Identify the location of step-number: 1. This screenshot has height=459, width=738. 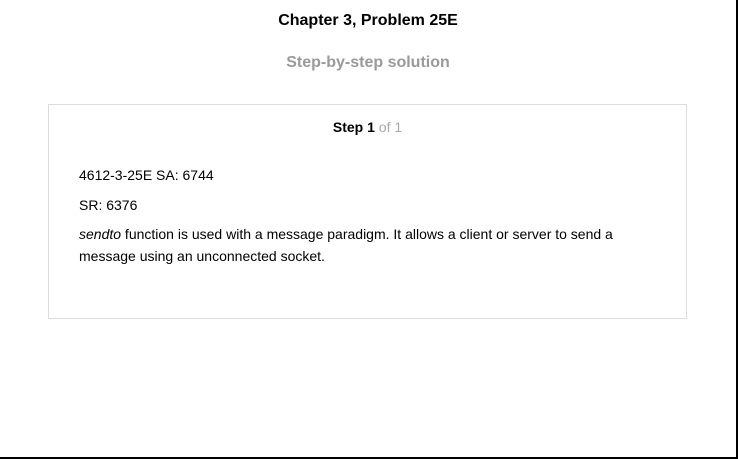
(371, 127).